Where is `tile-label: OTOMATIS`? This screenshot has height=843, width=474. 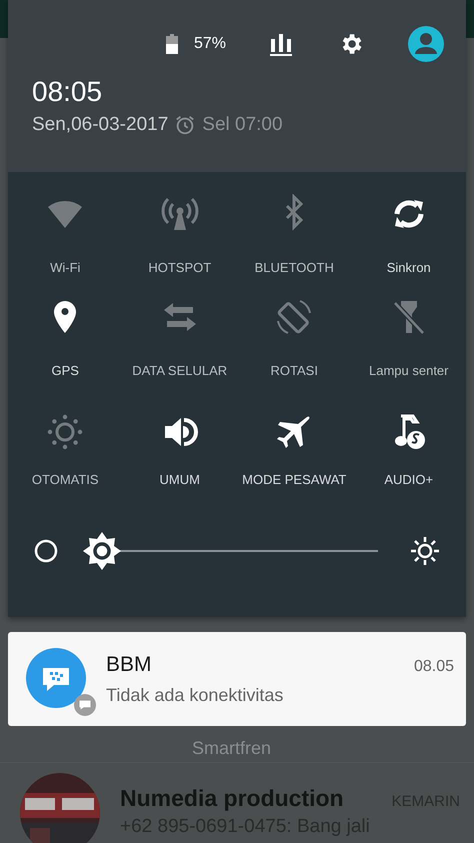
tile-label: OTOMATIS is located at coordinates (65, 479).